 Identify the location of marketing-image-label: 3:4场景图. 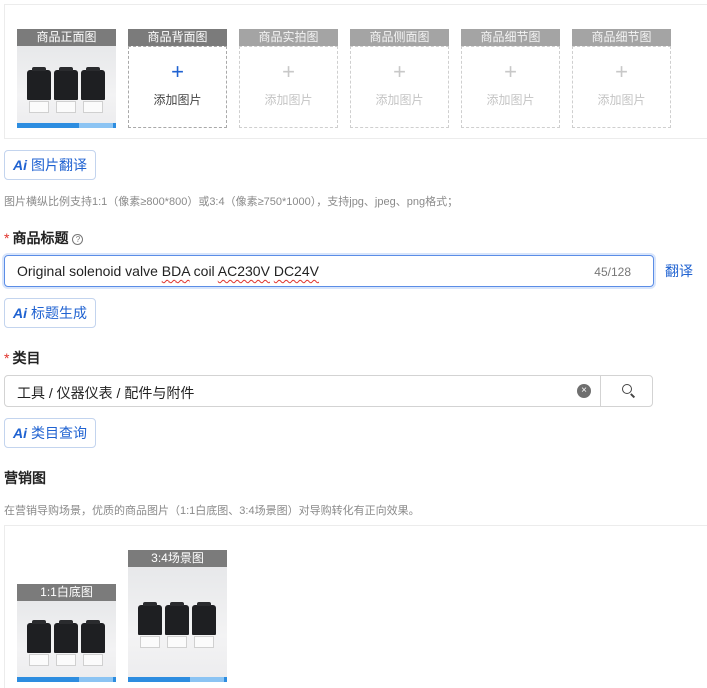
(177, 558).